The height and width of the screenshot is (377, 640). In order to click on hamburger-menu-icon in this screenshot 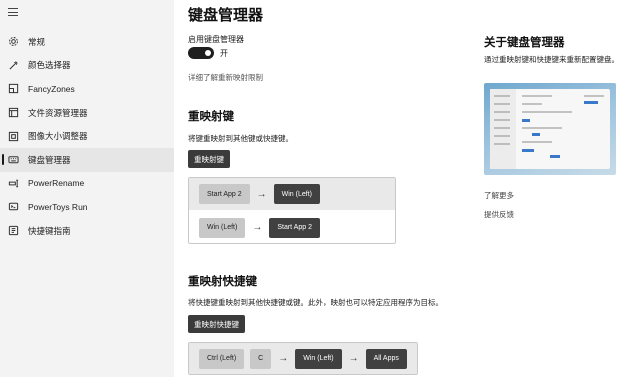, I will do `click(13, 12)`.